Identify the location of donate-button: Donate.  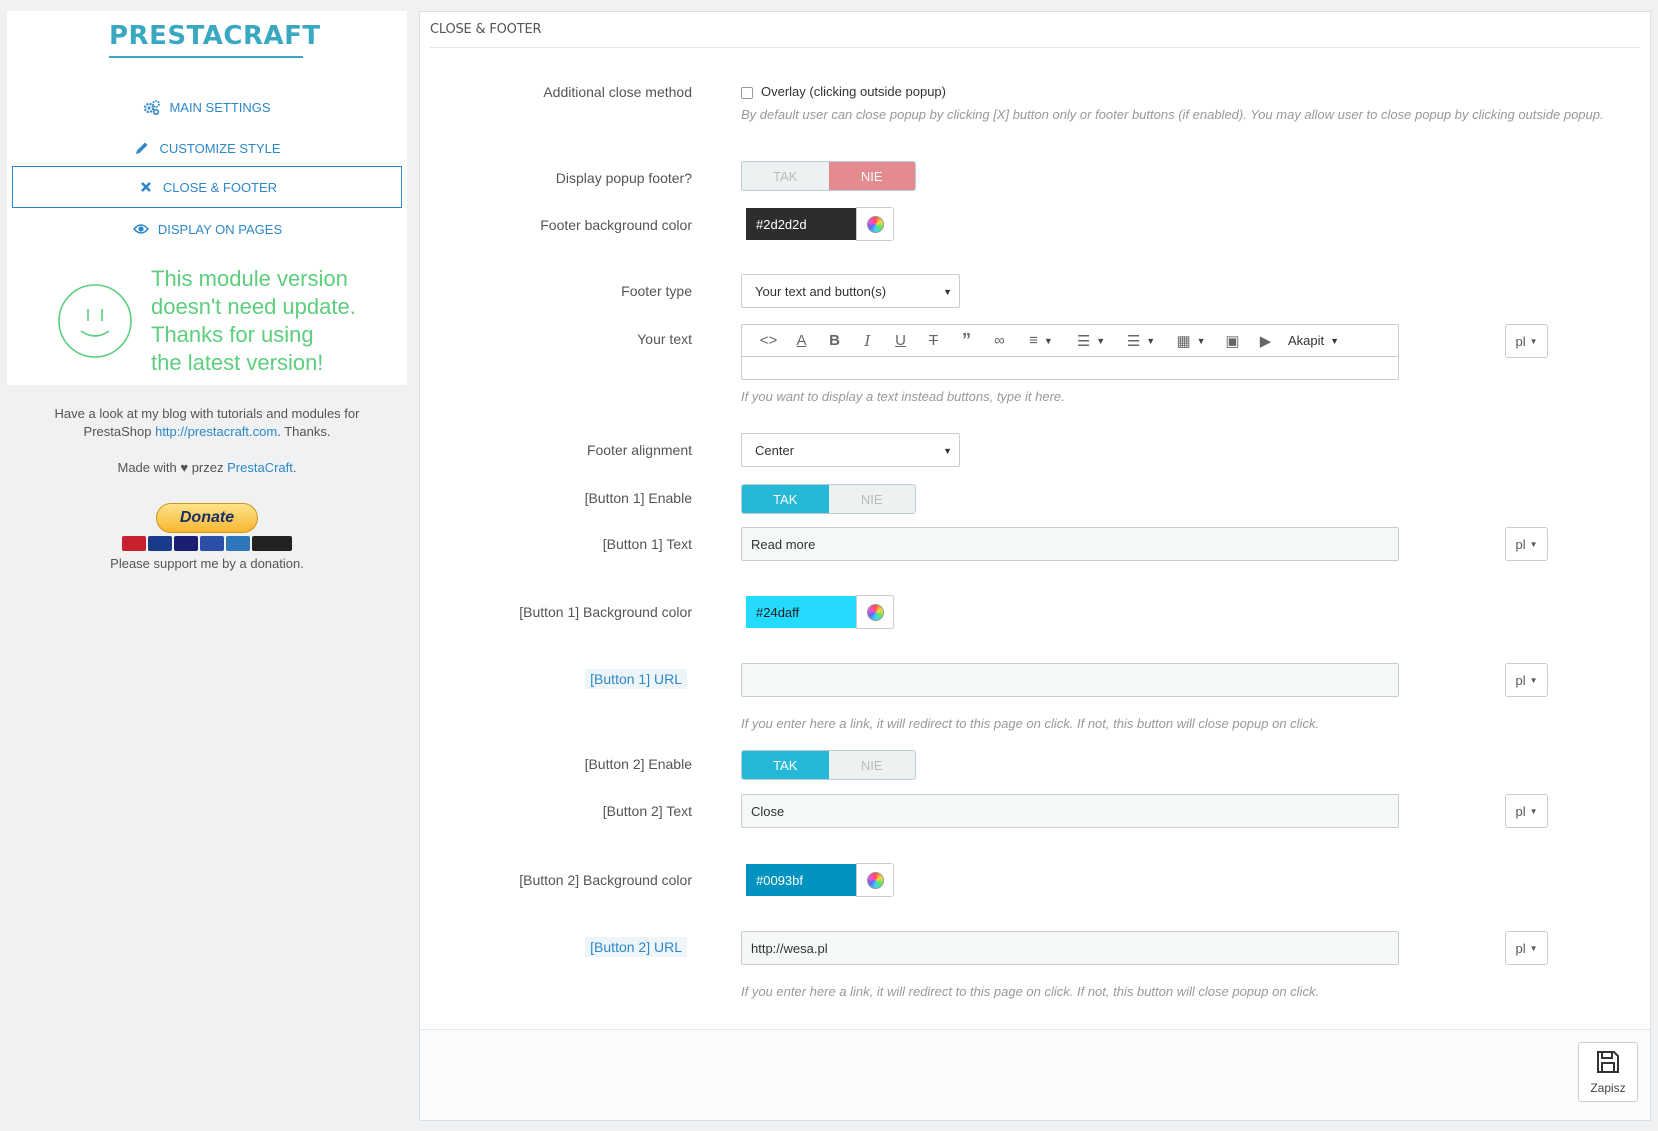
(207, 518).